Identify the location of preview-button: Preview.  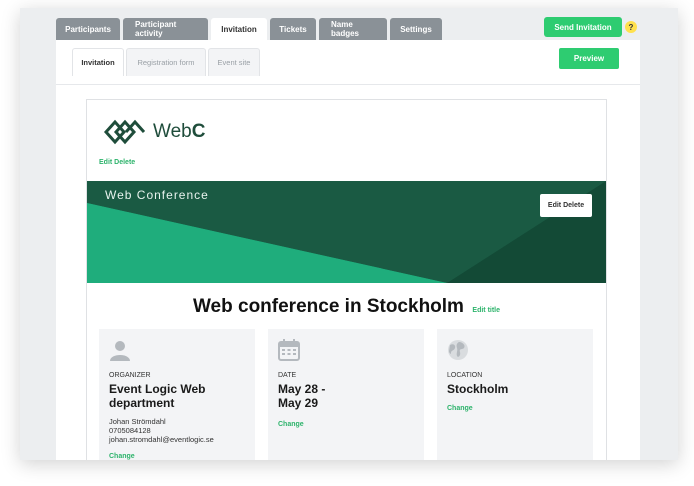
(589, 58).